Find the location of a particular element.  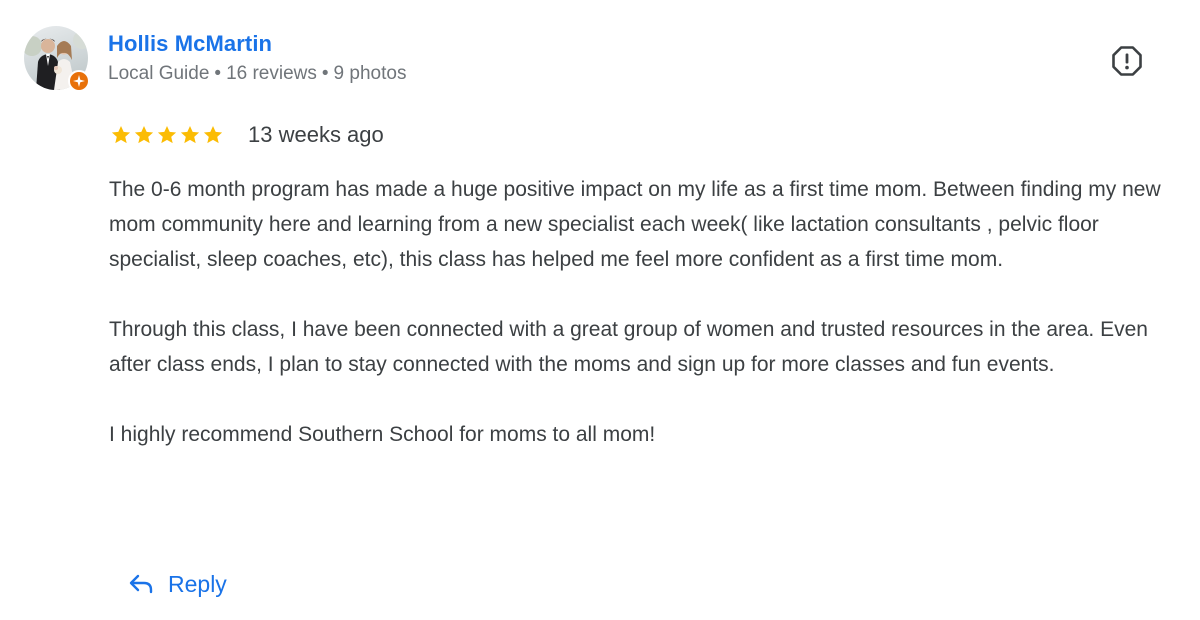

report-octagon-icon is located at coordinates (1127, 63).